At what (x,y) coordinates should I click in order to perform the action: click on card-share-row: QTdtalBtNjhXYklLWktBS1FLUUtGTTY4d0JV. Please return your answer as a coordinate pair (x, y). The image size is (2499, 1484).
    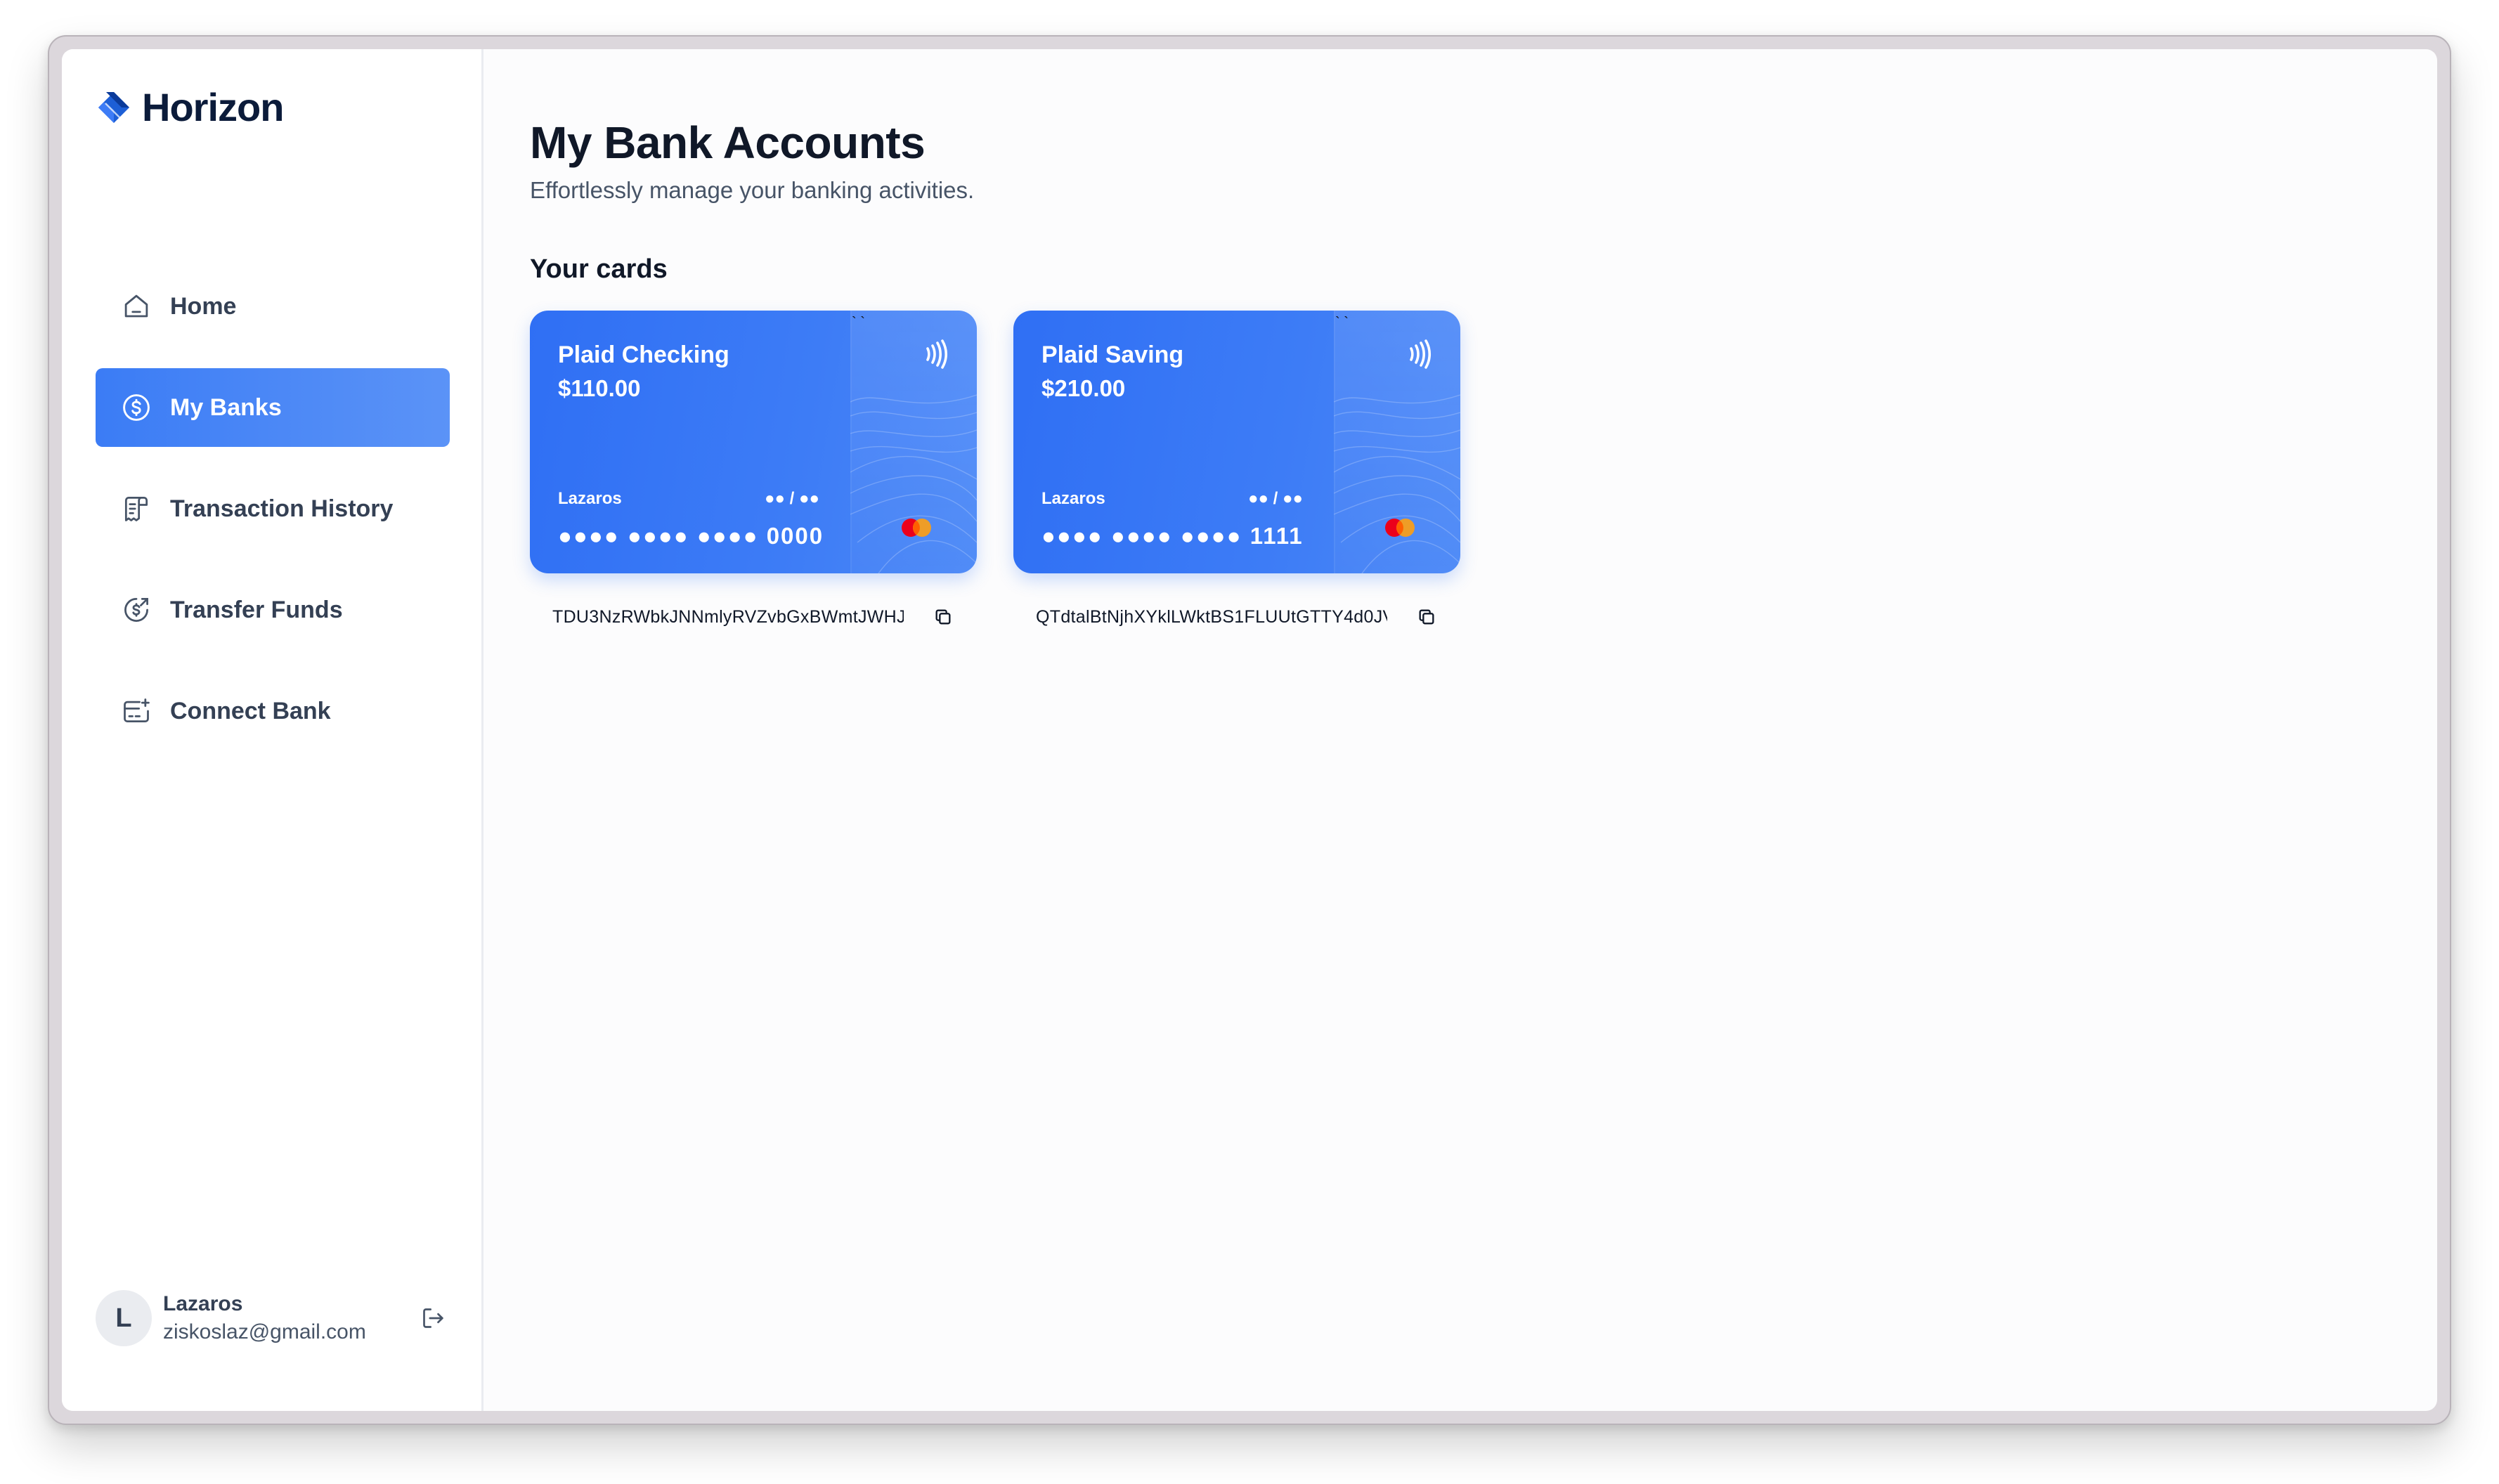
    Looking at the image, I should click on (1236, 617).